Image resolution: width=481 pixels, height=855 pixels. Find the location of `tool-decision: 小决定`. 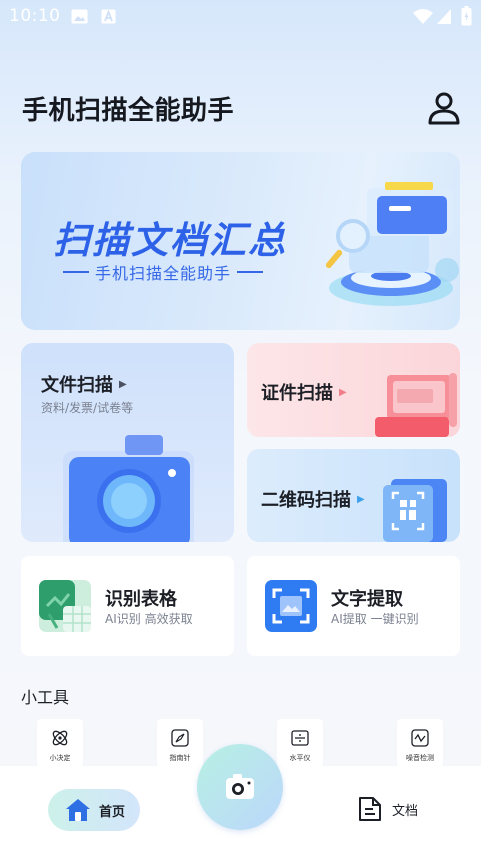

tool-decision: 小决定 is located at coordinates (60, 743).